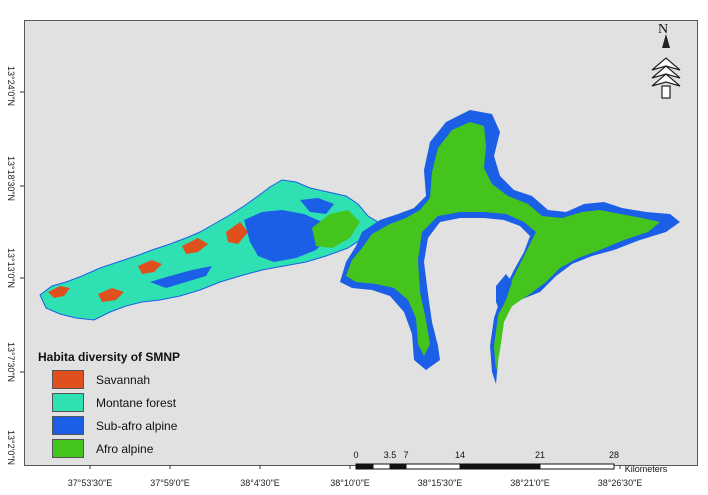  I want to click on latitude-label: 13°18'30"N, so click(11, 179).